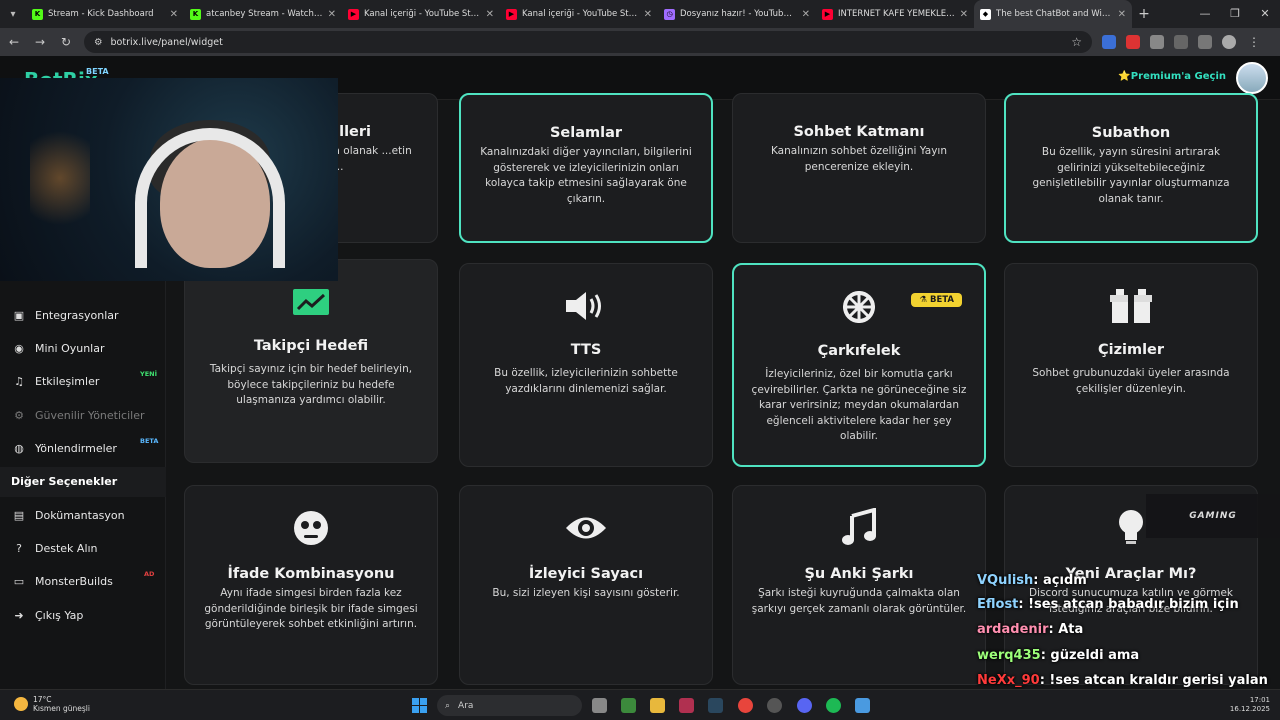 The height and width of the screenshot is (720, 1280). Describe the element at coordinates (895, 14) in the screenshot. I see `browser-tab: ▶ İNTERNET KAFE YEMEKLERİNİ ✕` at that location.